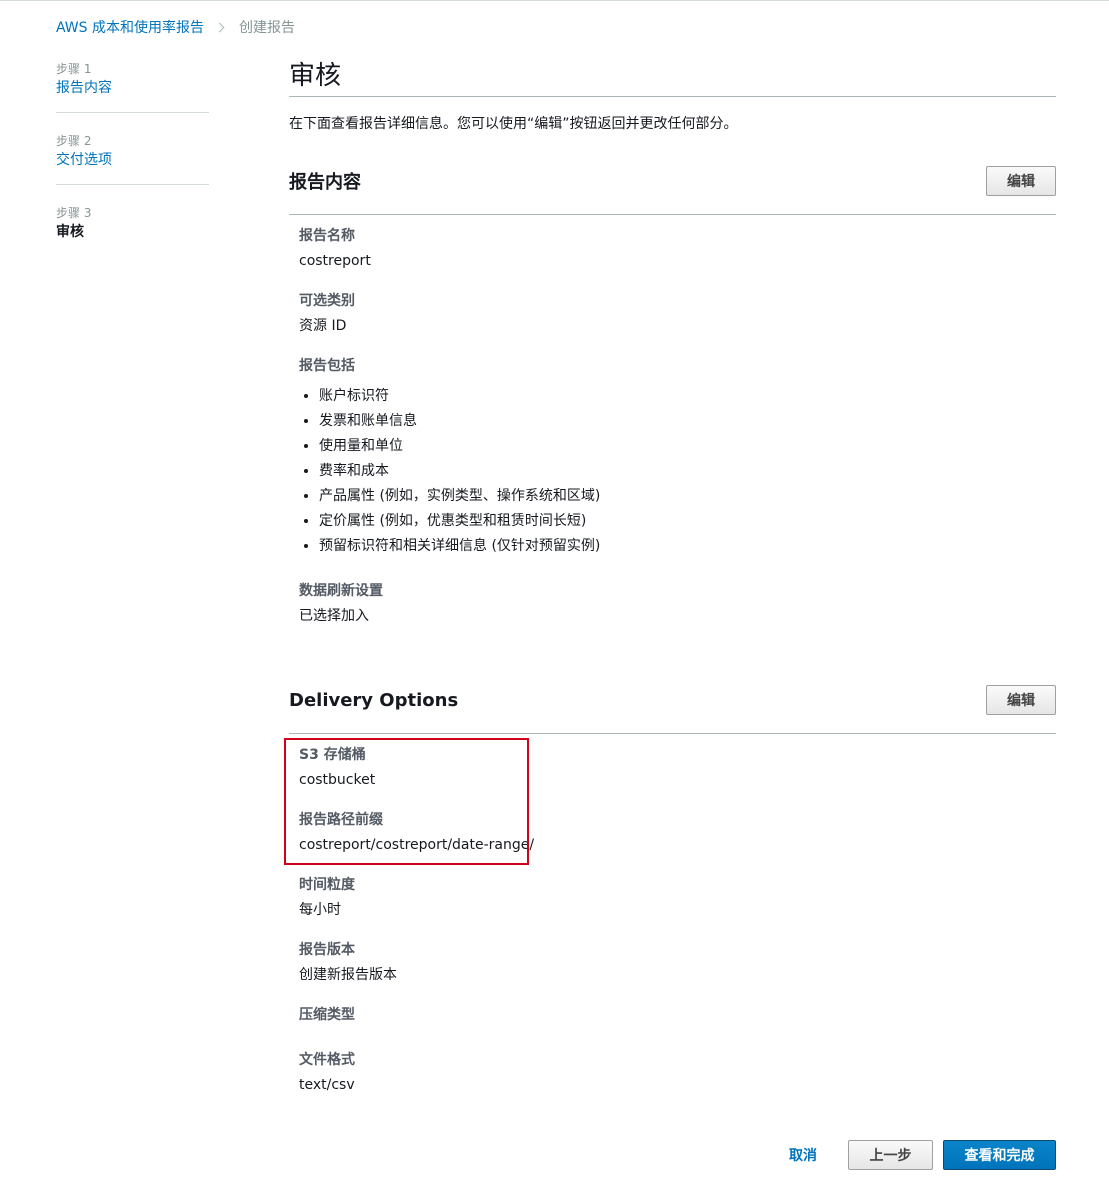 This screenshot has height=1202, width=1109. I want to click on step-link-delivery-options: 交付选项, so click(132, 160).